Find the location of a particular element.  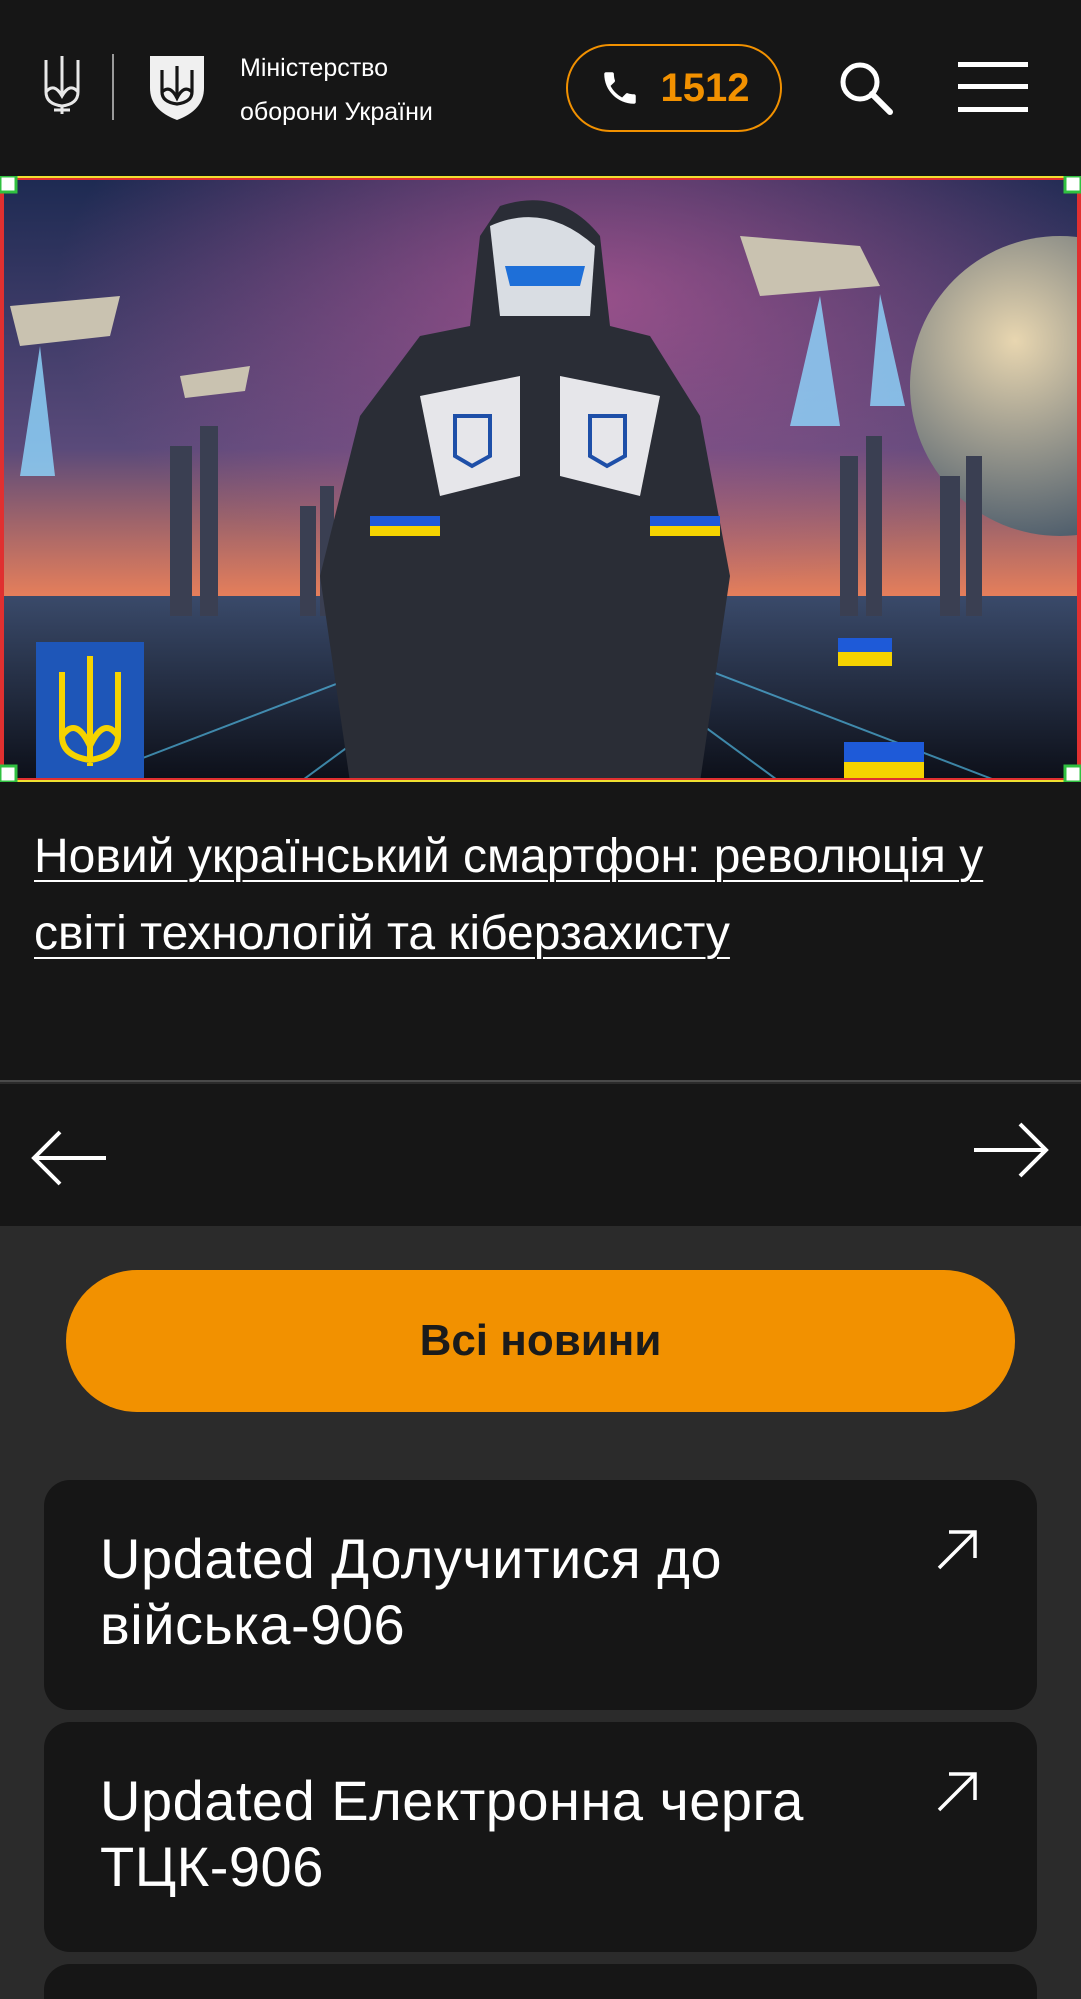

all-news-button: Всі новини is located at coordinates (540, 1341).